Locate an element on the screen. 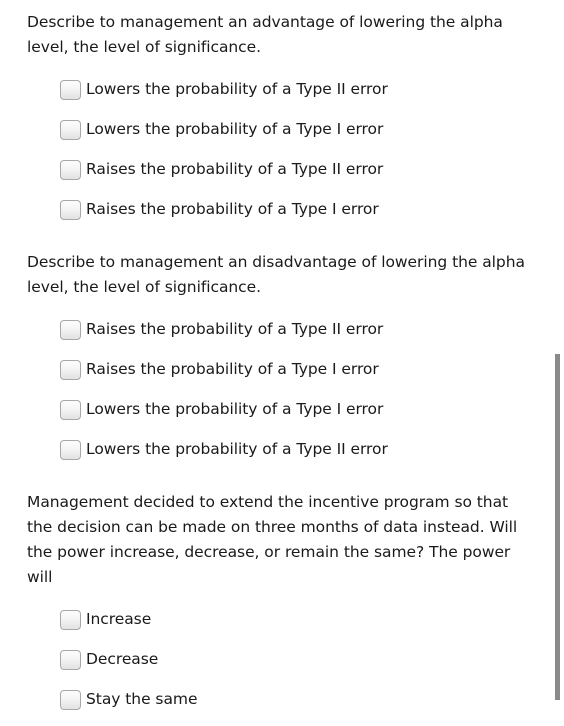 Image resolution: width=564 pixels, height=726 pixels. option-row: Stay the same is located at coordinates (282, 706).